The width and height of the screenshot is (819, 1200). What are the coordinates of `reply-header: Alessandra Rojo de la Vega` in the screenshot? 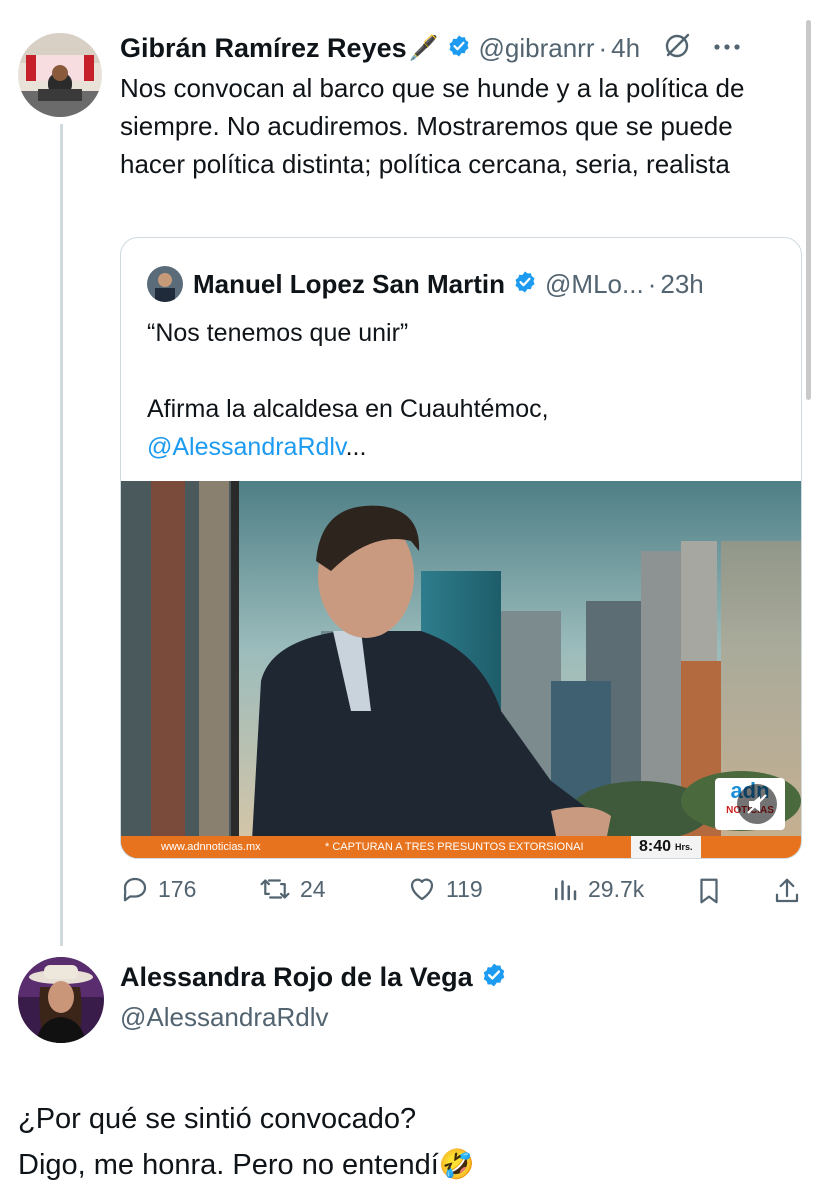 It's located at (313, 977).